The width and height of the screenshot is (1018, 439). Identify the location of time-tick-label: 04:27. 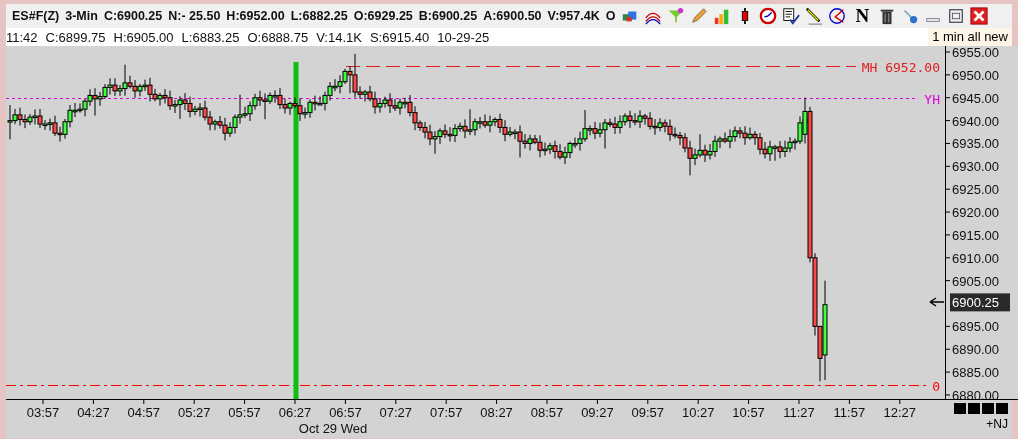
(93, 412).